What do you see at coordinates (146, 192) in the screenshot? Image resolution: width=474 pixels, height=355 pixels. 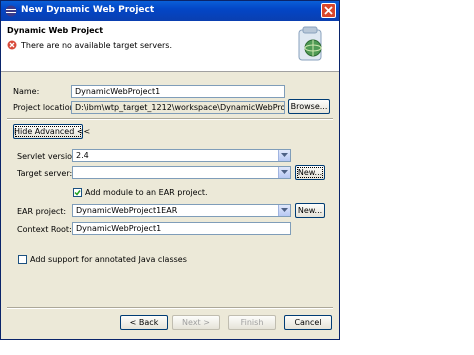 I see `ear-checkbox-label: Add module to an EAR project.` at bounding box center [146, 192].